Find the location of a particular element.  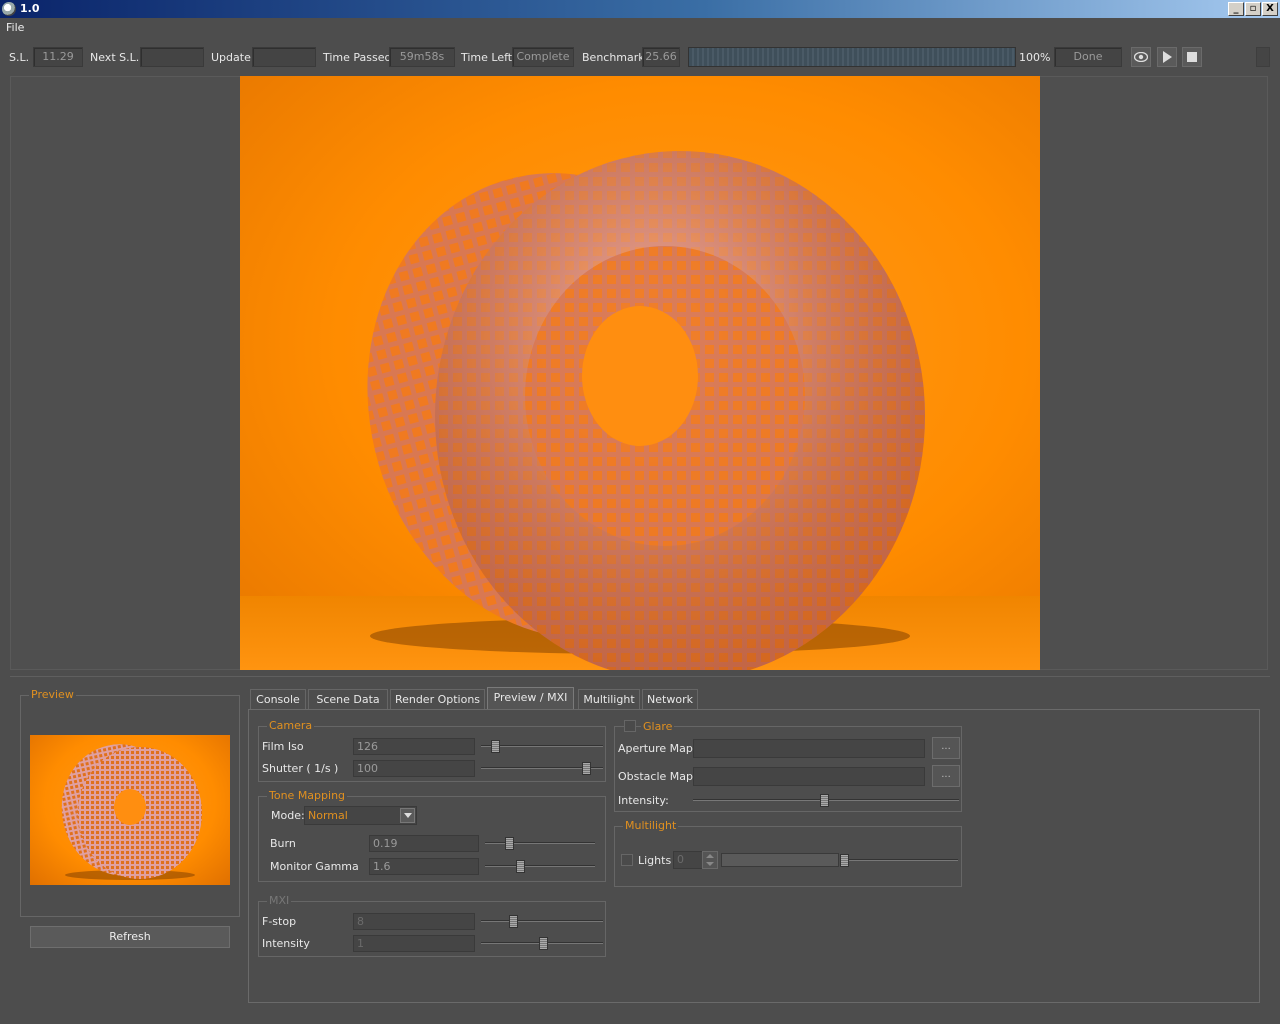

play-icon is located at coordinates (1167, 57).